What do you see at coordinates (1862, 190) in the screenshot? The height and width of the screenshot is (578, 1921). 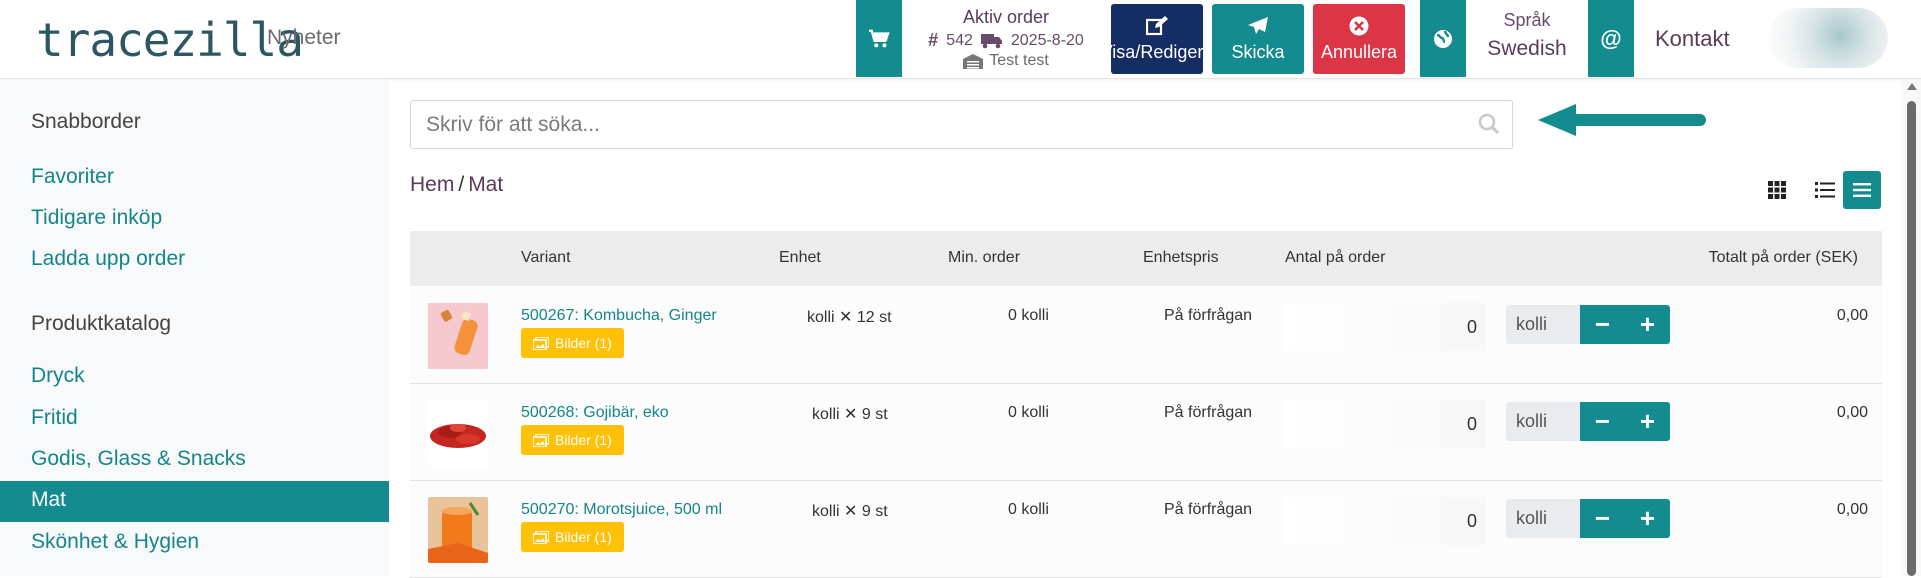 I see `rows-view-button` at bounding box center [1862, 190].